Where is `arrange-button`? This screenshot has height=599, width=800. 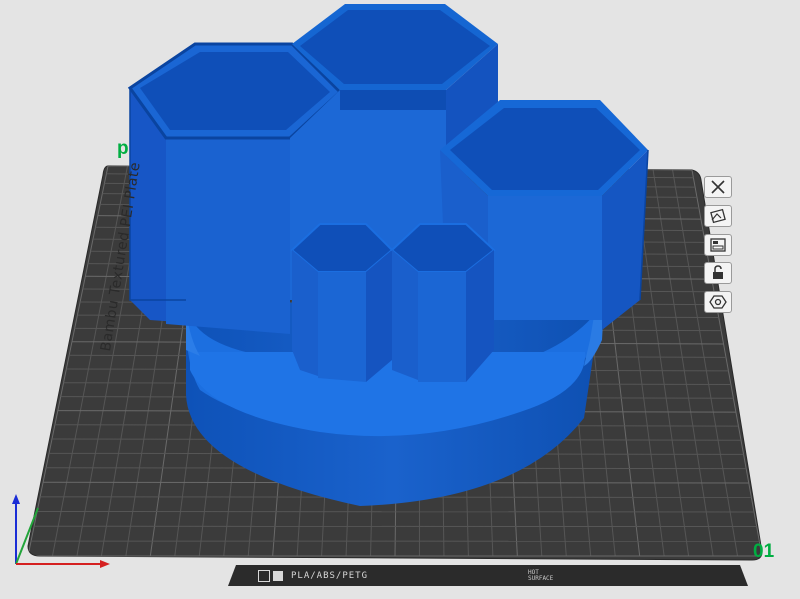 arrange-button is located at coordinates (718, 245).